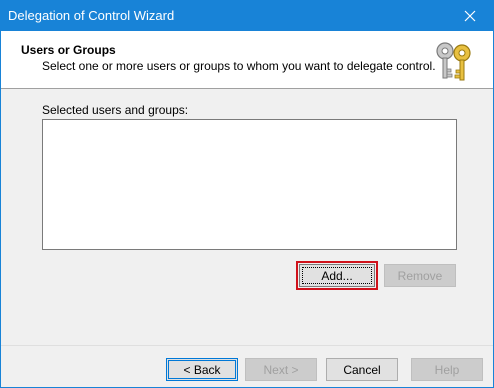 The height and width of the screenshot is (388, 494). What do you see at coordinates (247, 345) in the screenshot?
I see `footer-divider` at bounding box center [247, 345].